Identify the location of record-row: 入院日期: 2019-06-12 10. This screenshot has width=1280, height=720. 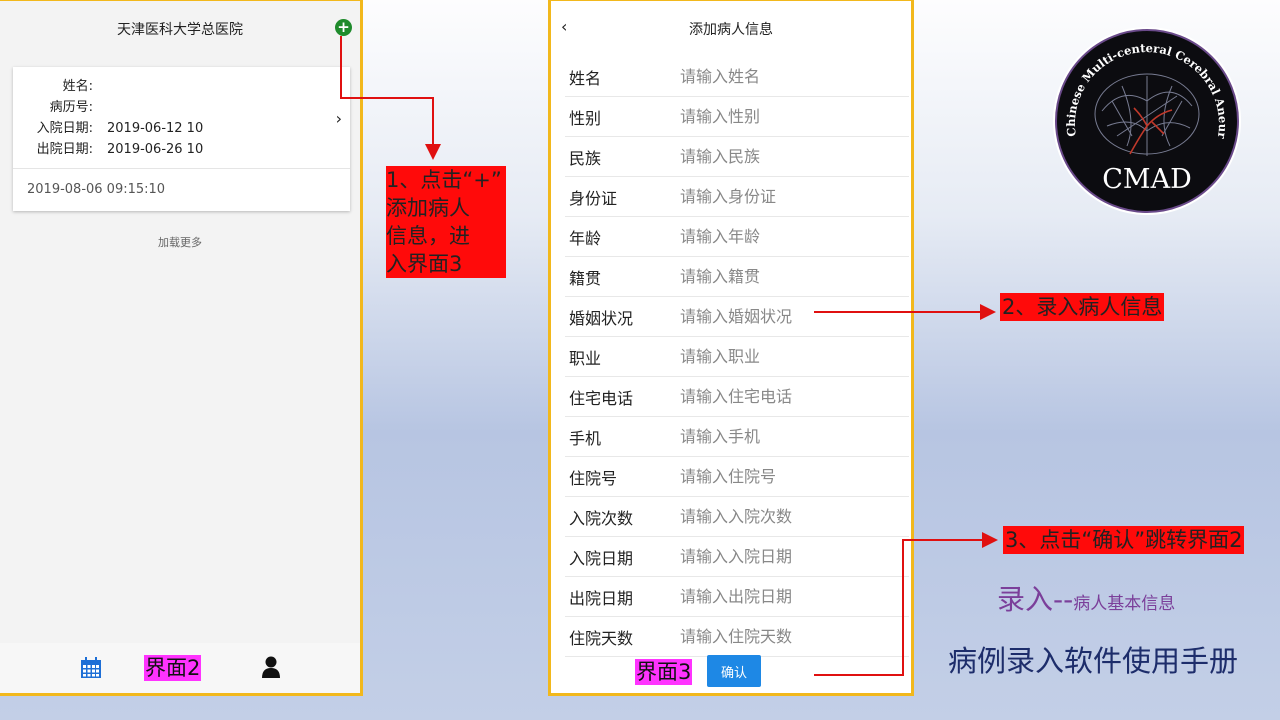
(181, 128).